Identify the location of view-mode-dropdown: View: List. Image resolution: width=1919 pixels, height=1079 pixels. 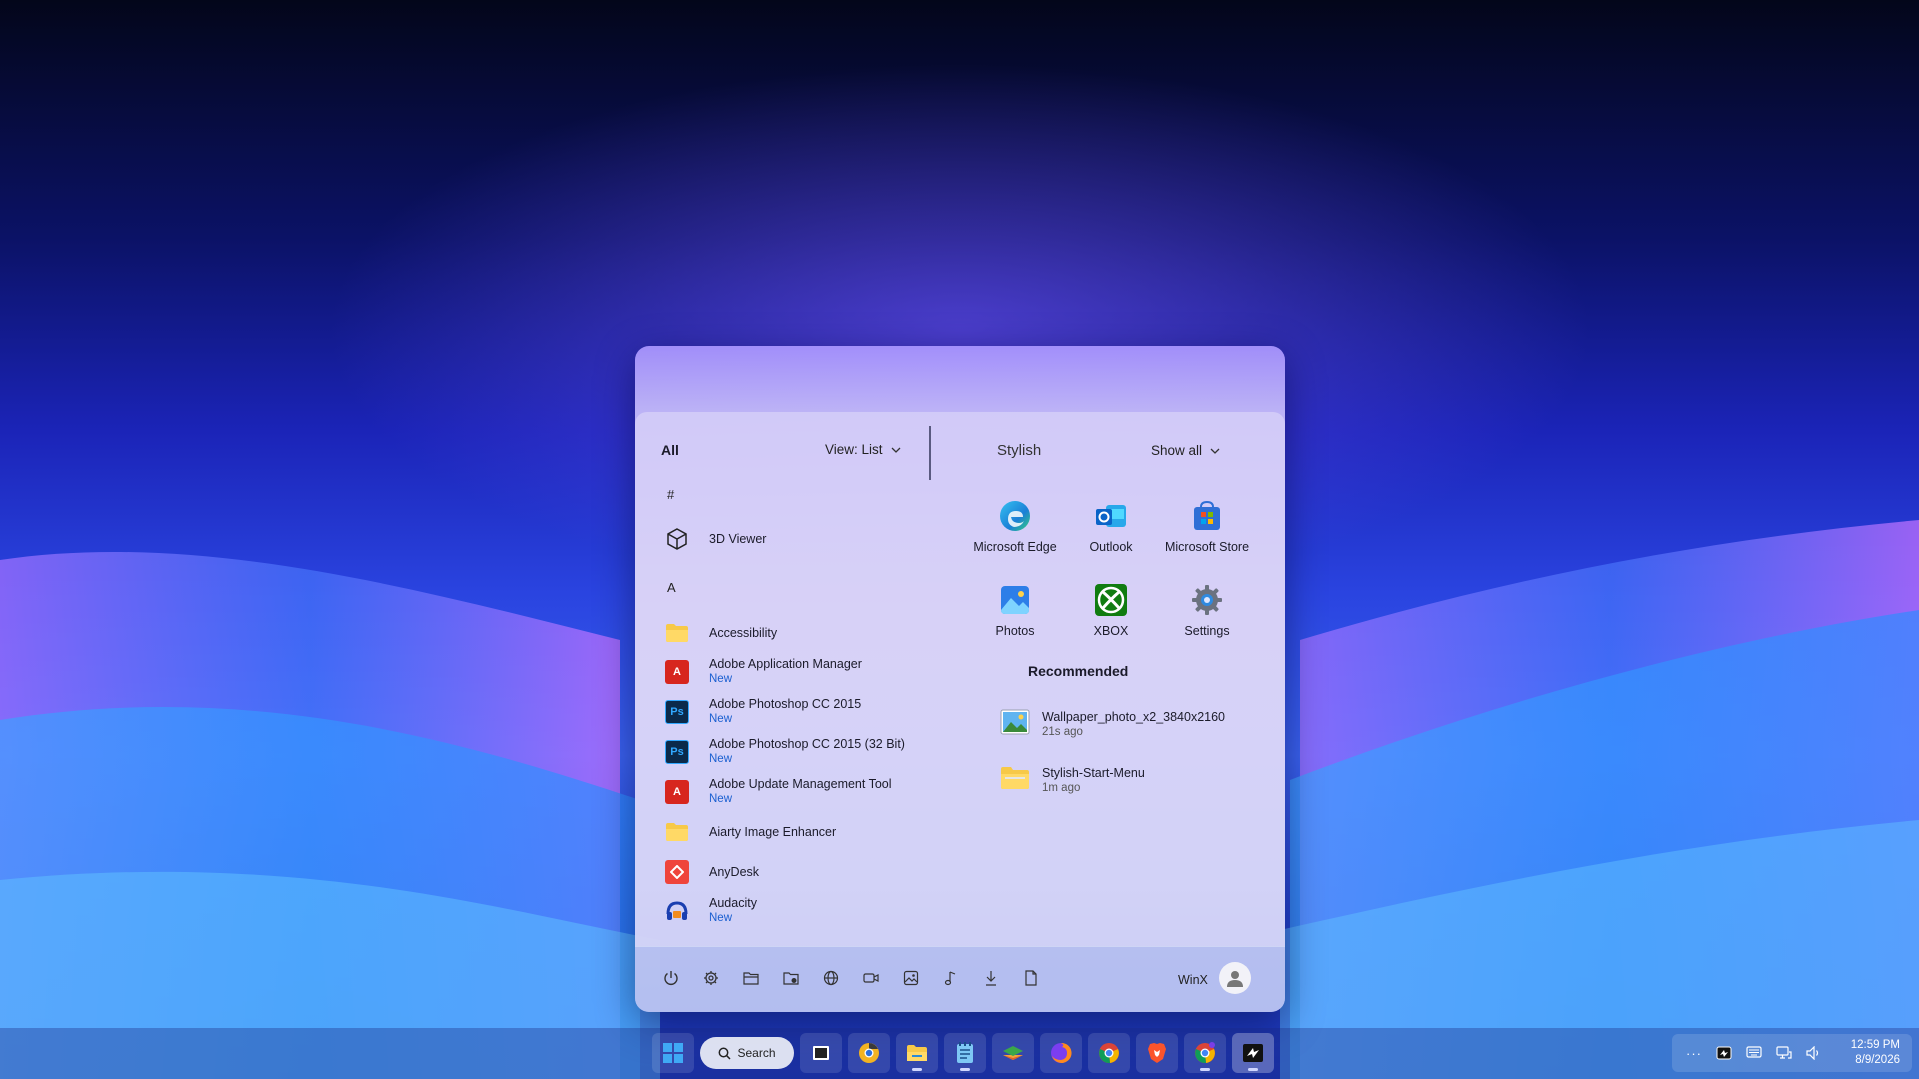
(863, 449).